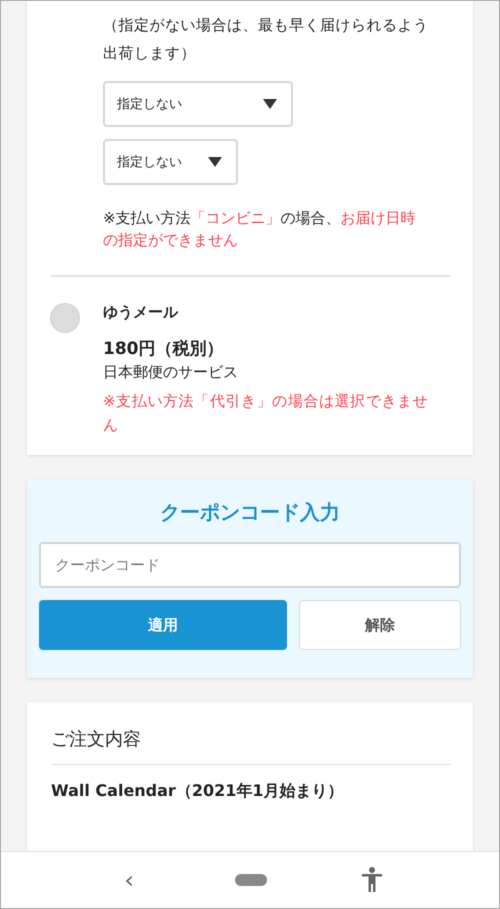 The height and width of the screenshot is (909, 500). What do you see at coordinates (65, 318) in the screenshot?
I see `radio-button` at bounding box center [65, 318].